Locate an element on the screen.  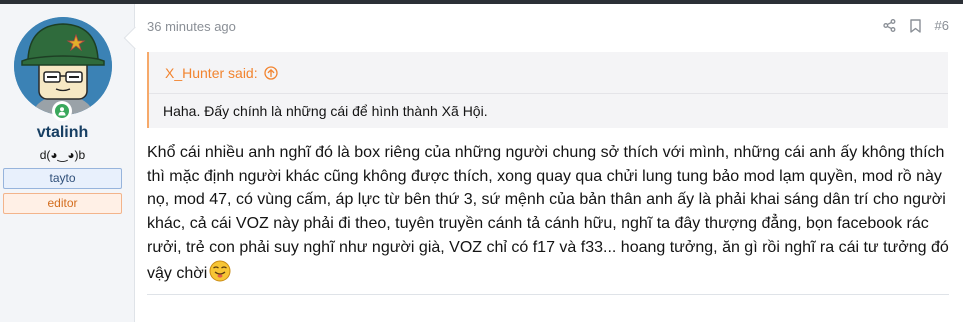
bookmark-icon is located at coordinates (915, 25).